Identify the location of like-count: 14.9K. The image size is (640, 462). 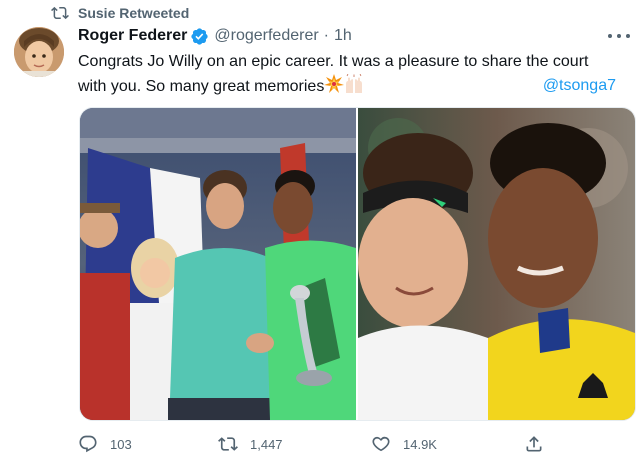
(420, 444).